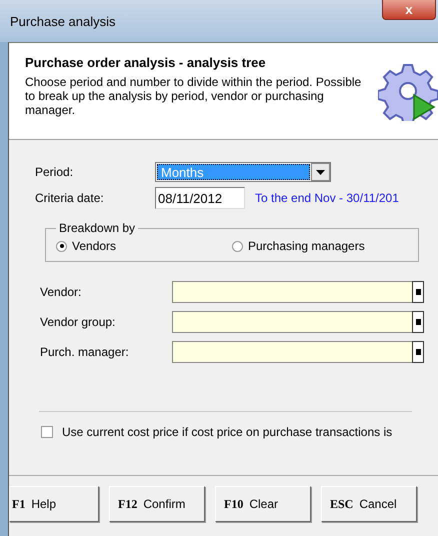  I want to click on field-label: Vendor group:, so click(77, 322).